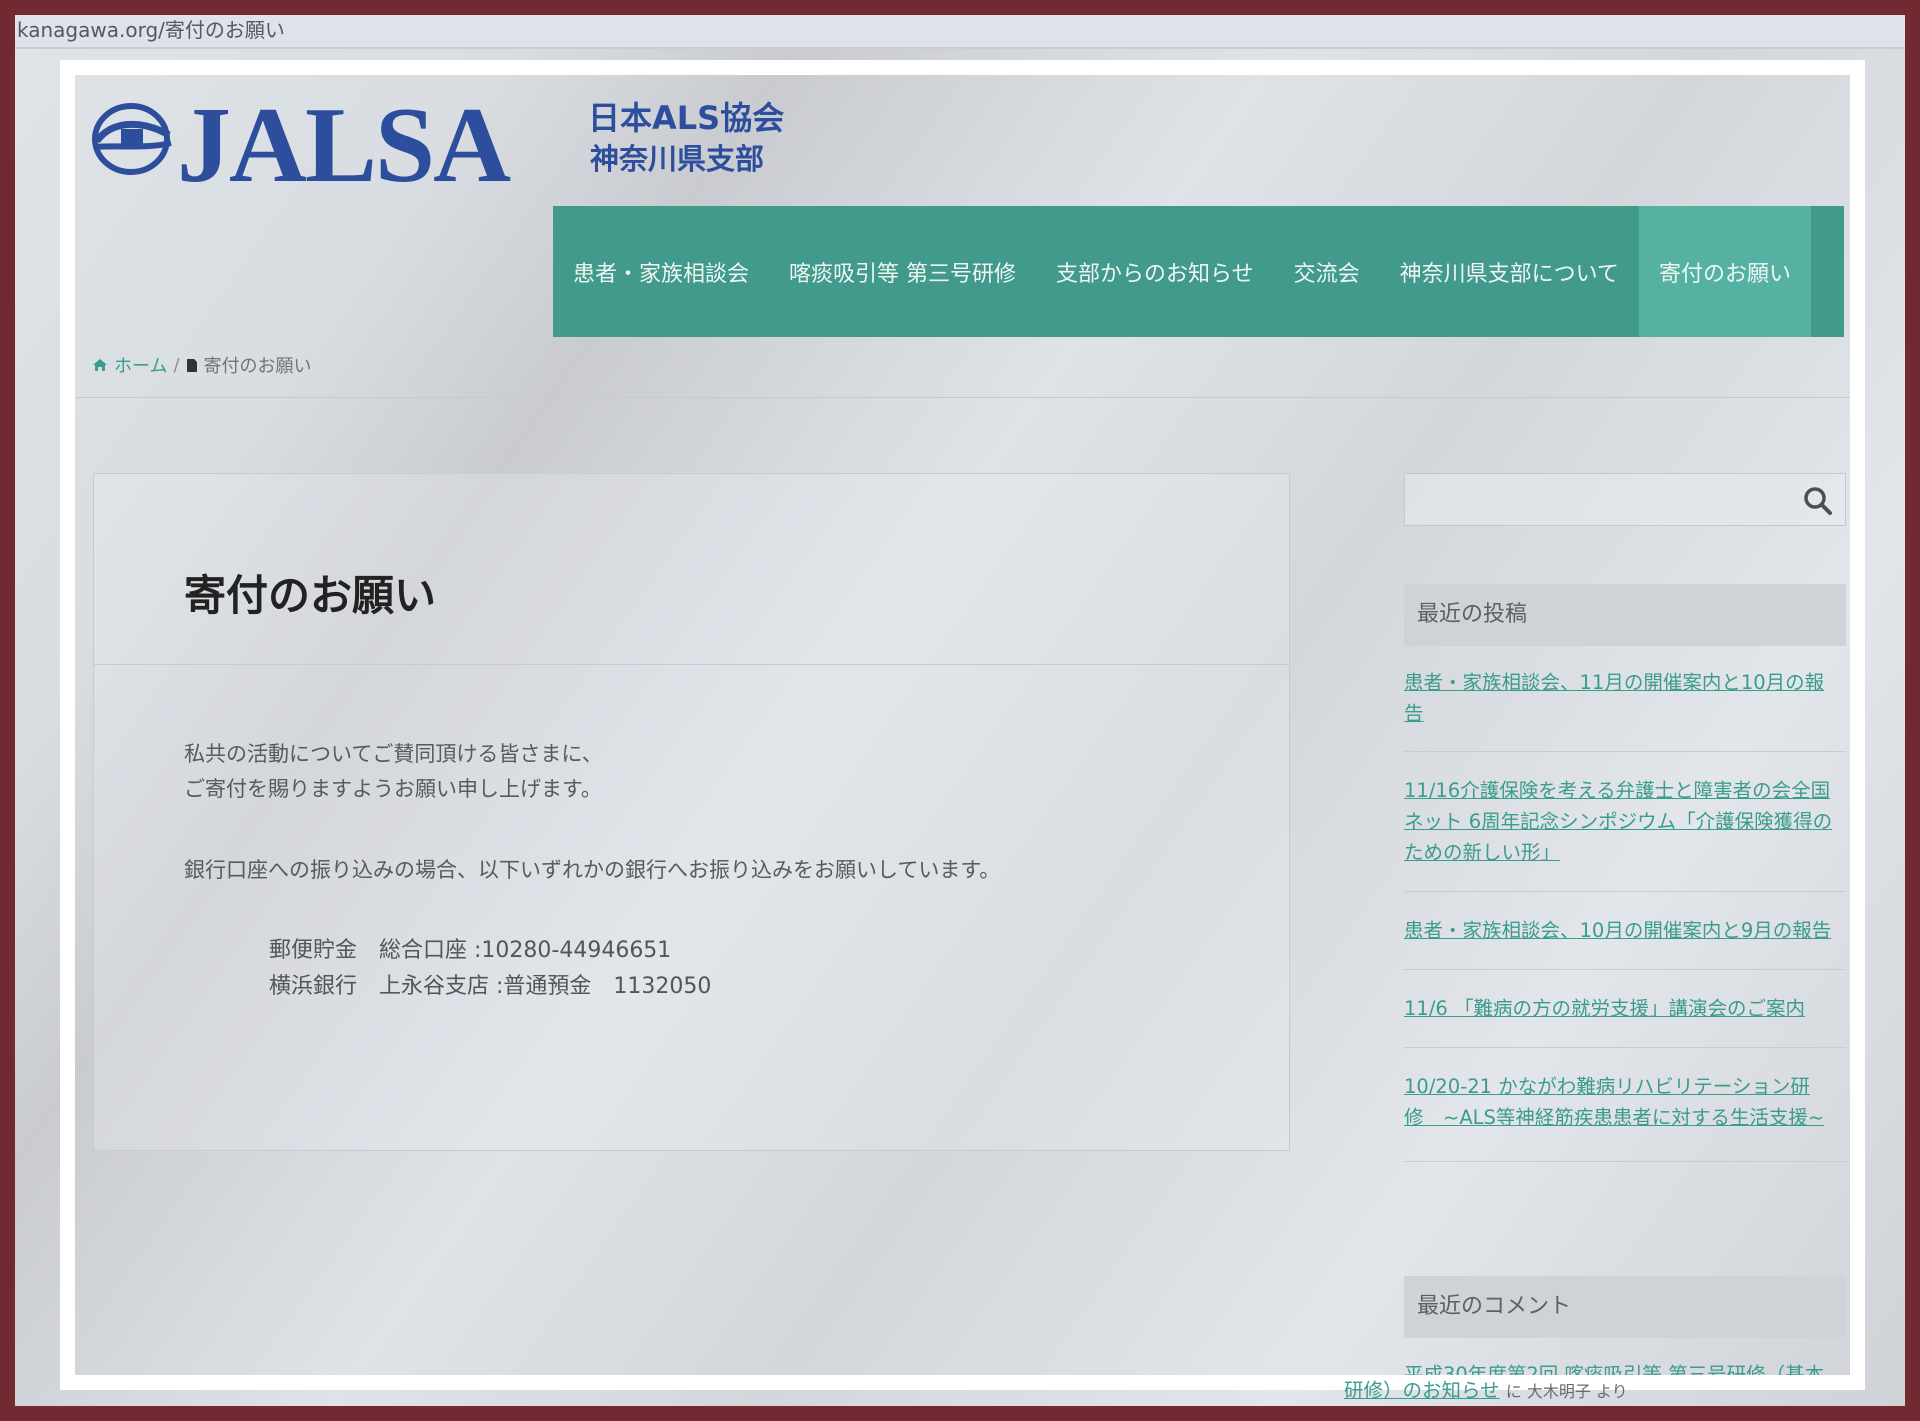 Image resolution: width=1920 pixels, height=1421 pixels. Describe the element at coordinates (962, 397) in the screenshot. I see `header-divider` at that location.